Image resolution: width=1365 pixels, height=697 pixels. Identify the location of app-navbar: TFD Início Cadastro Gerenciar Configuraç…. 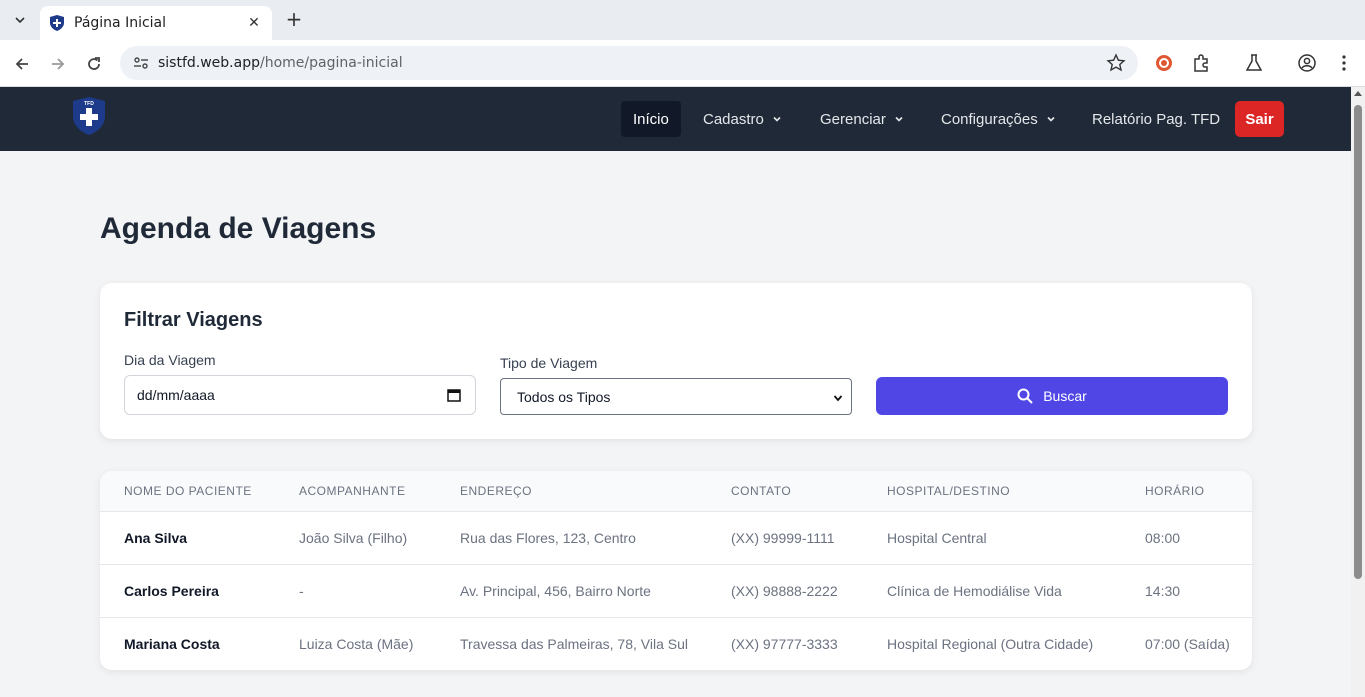
(675, 119).